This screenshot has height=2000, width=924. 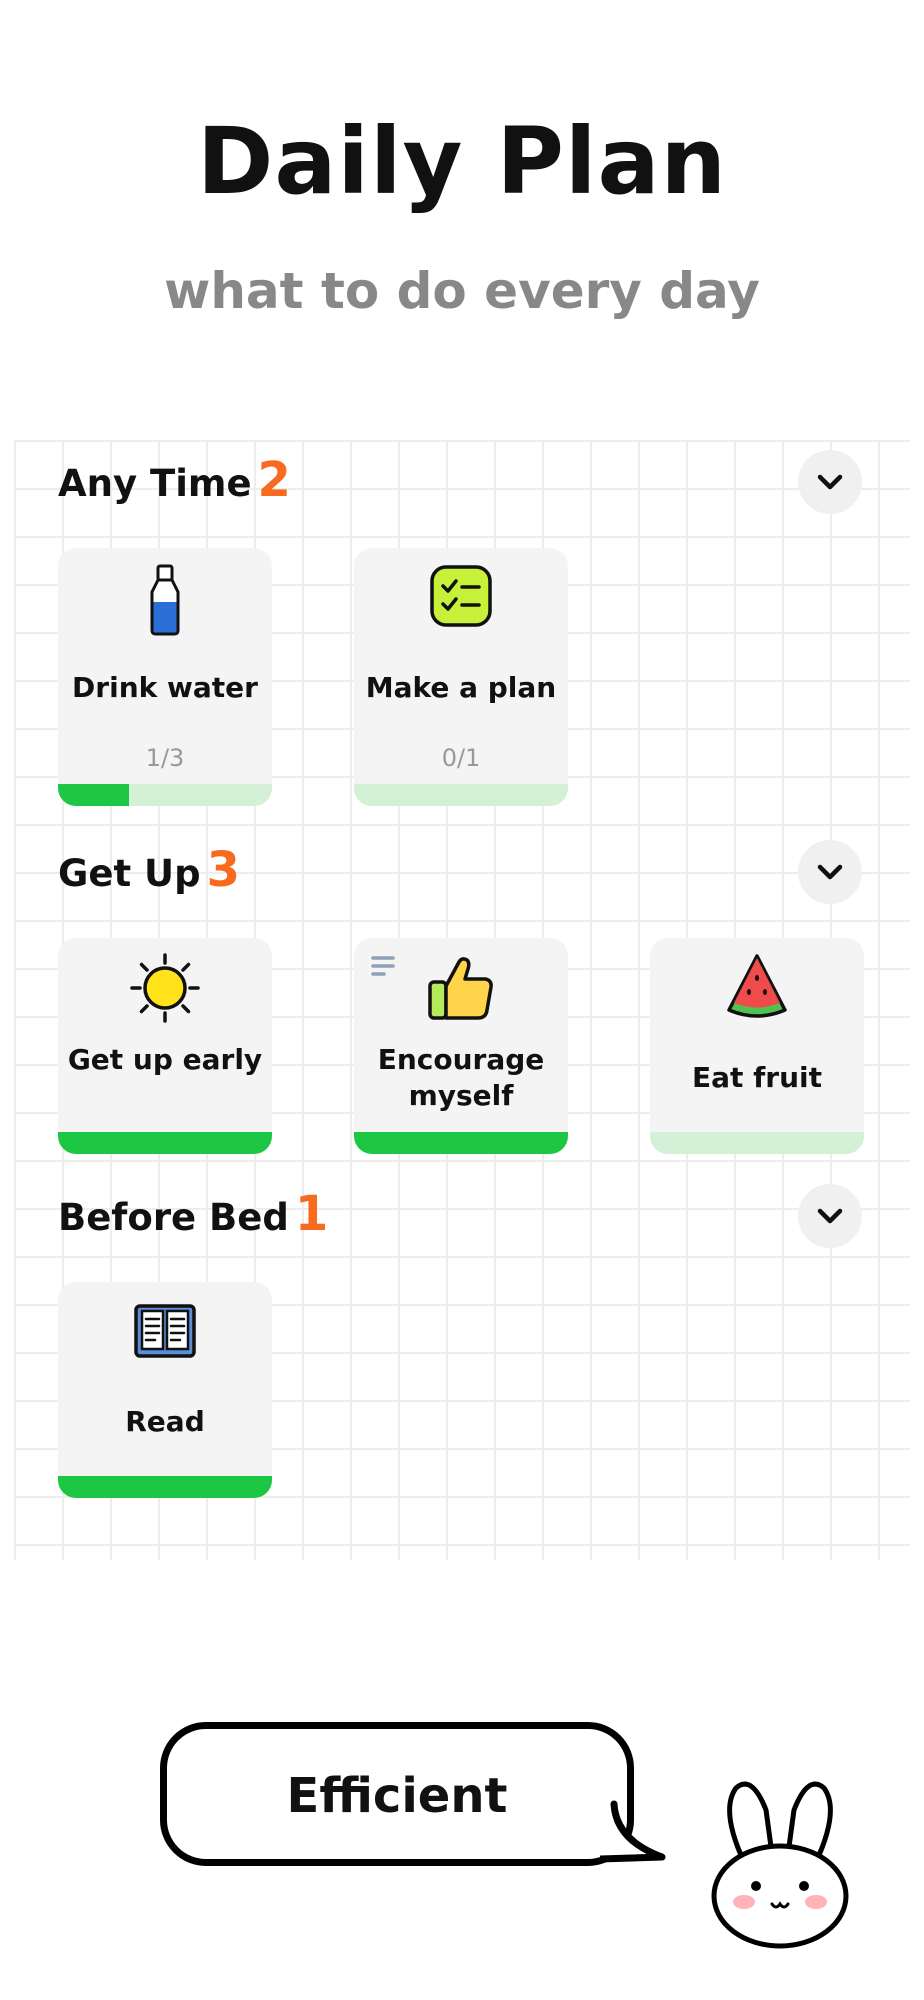 I want to click on habit-card-get-up-early: Get up early, so click(x=165, y=1046).